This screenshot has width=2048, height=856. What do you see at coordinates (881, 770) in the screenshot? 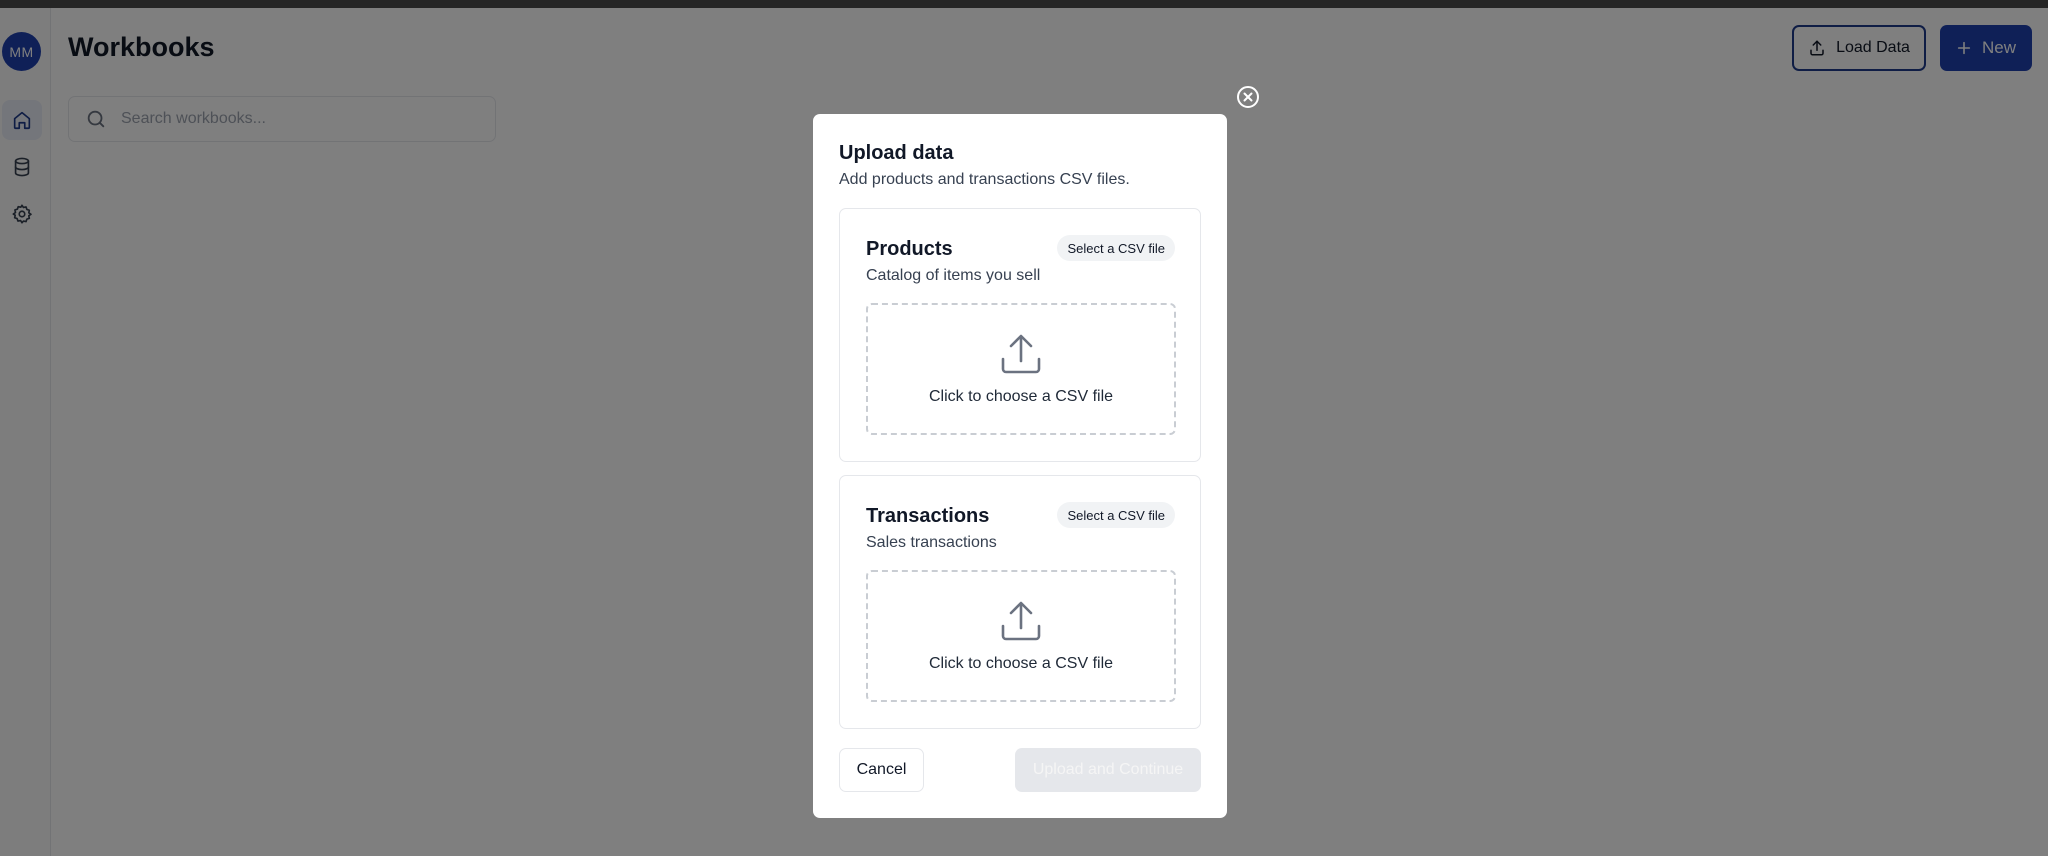
I see `cancel-button: Cancel` at bounding box center [881, 770].